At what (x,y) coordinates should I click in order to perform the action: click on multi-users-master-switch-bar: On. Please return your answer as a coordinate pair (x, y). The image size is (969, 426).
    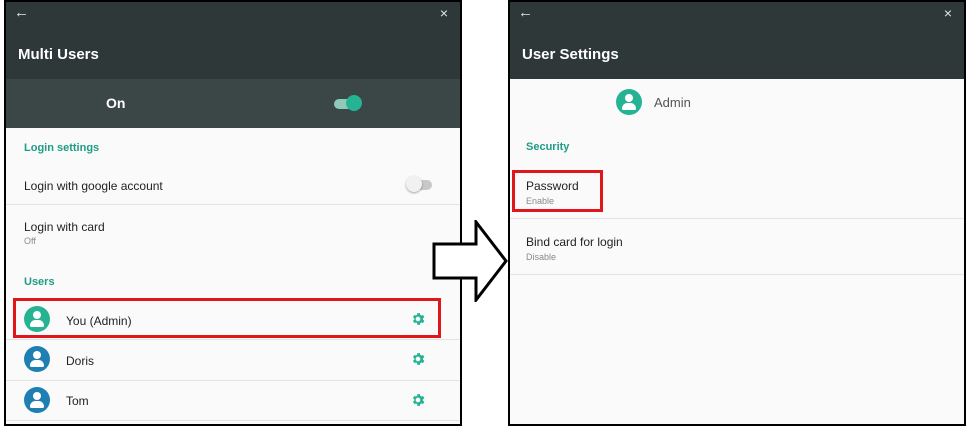
    Looking at the image, I should click on (233, 103).